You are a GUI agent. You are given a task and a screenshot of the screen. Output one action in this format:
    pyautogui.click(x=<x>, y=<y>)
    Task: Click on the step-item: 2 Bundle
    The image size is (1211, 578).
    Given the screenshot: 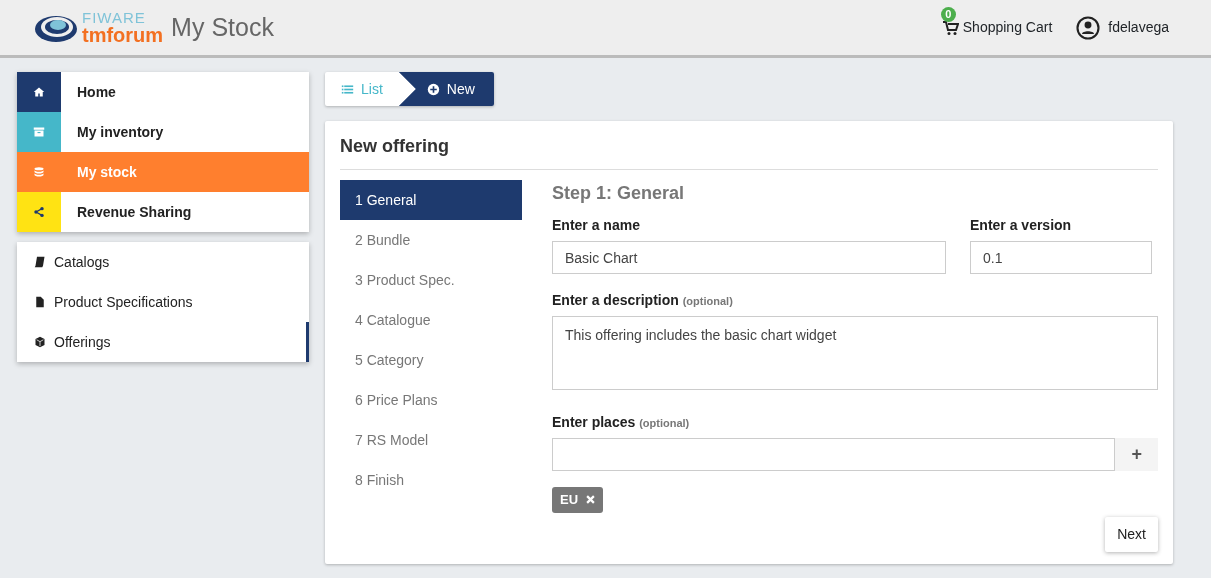 What is the action you would take?
    pyautogui.click(x=431, y=240)
    